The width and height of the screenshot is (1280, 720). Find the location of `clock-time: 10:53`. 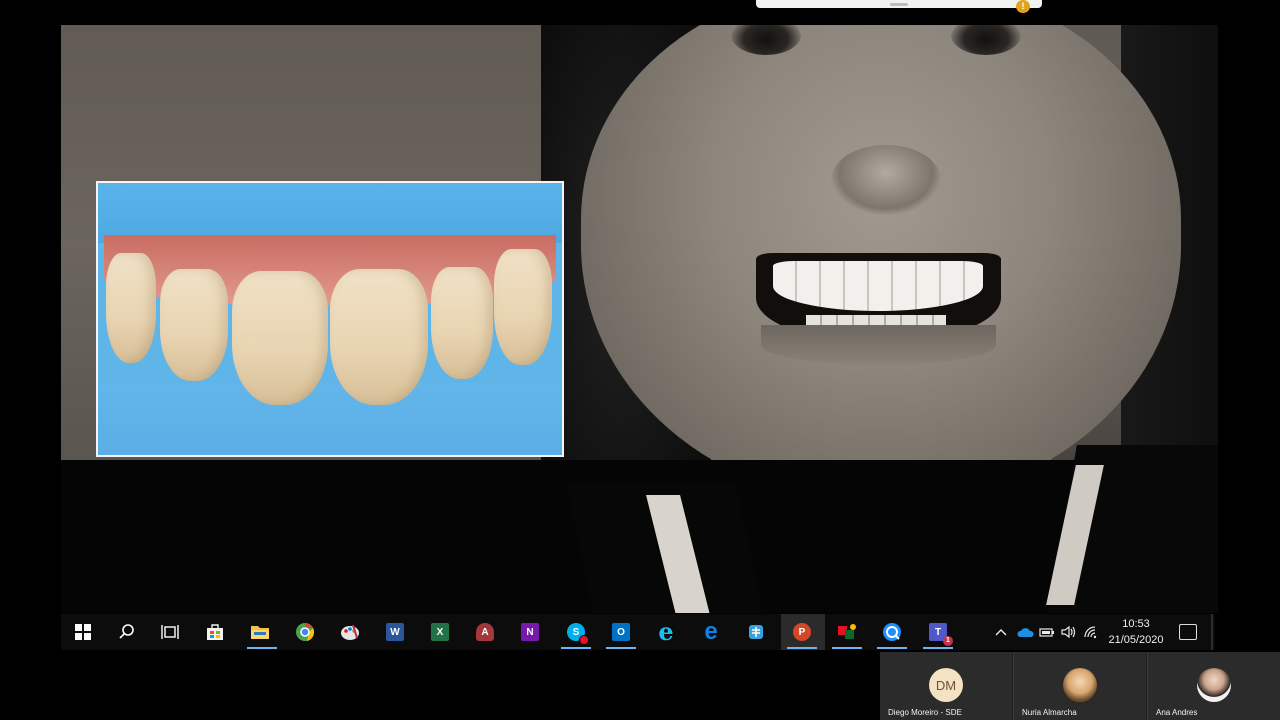

clock-time: 10:53 is located at coordinates (1136, 624).